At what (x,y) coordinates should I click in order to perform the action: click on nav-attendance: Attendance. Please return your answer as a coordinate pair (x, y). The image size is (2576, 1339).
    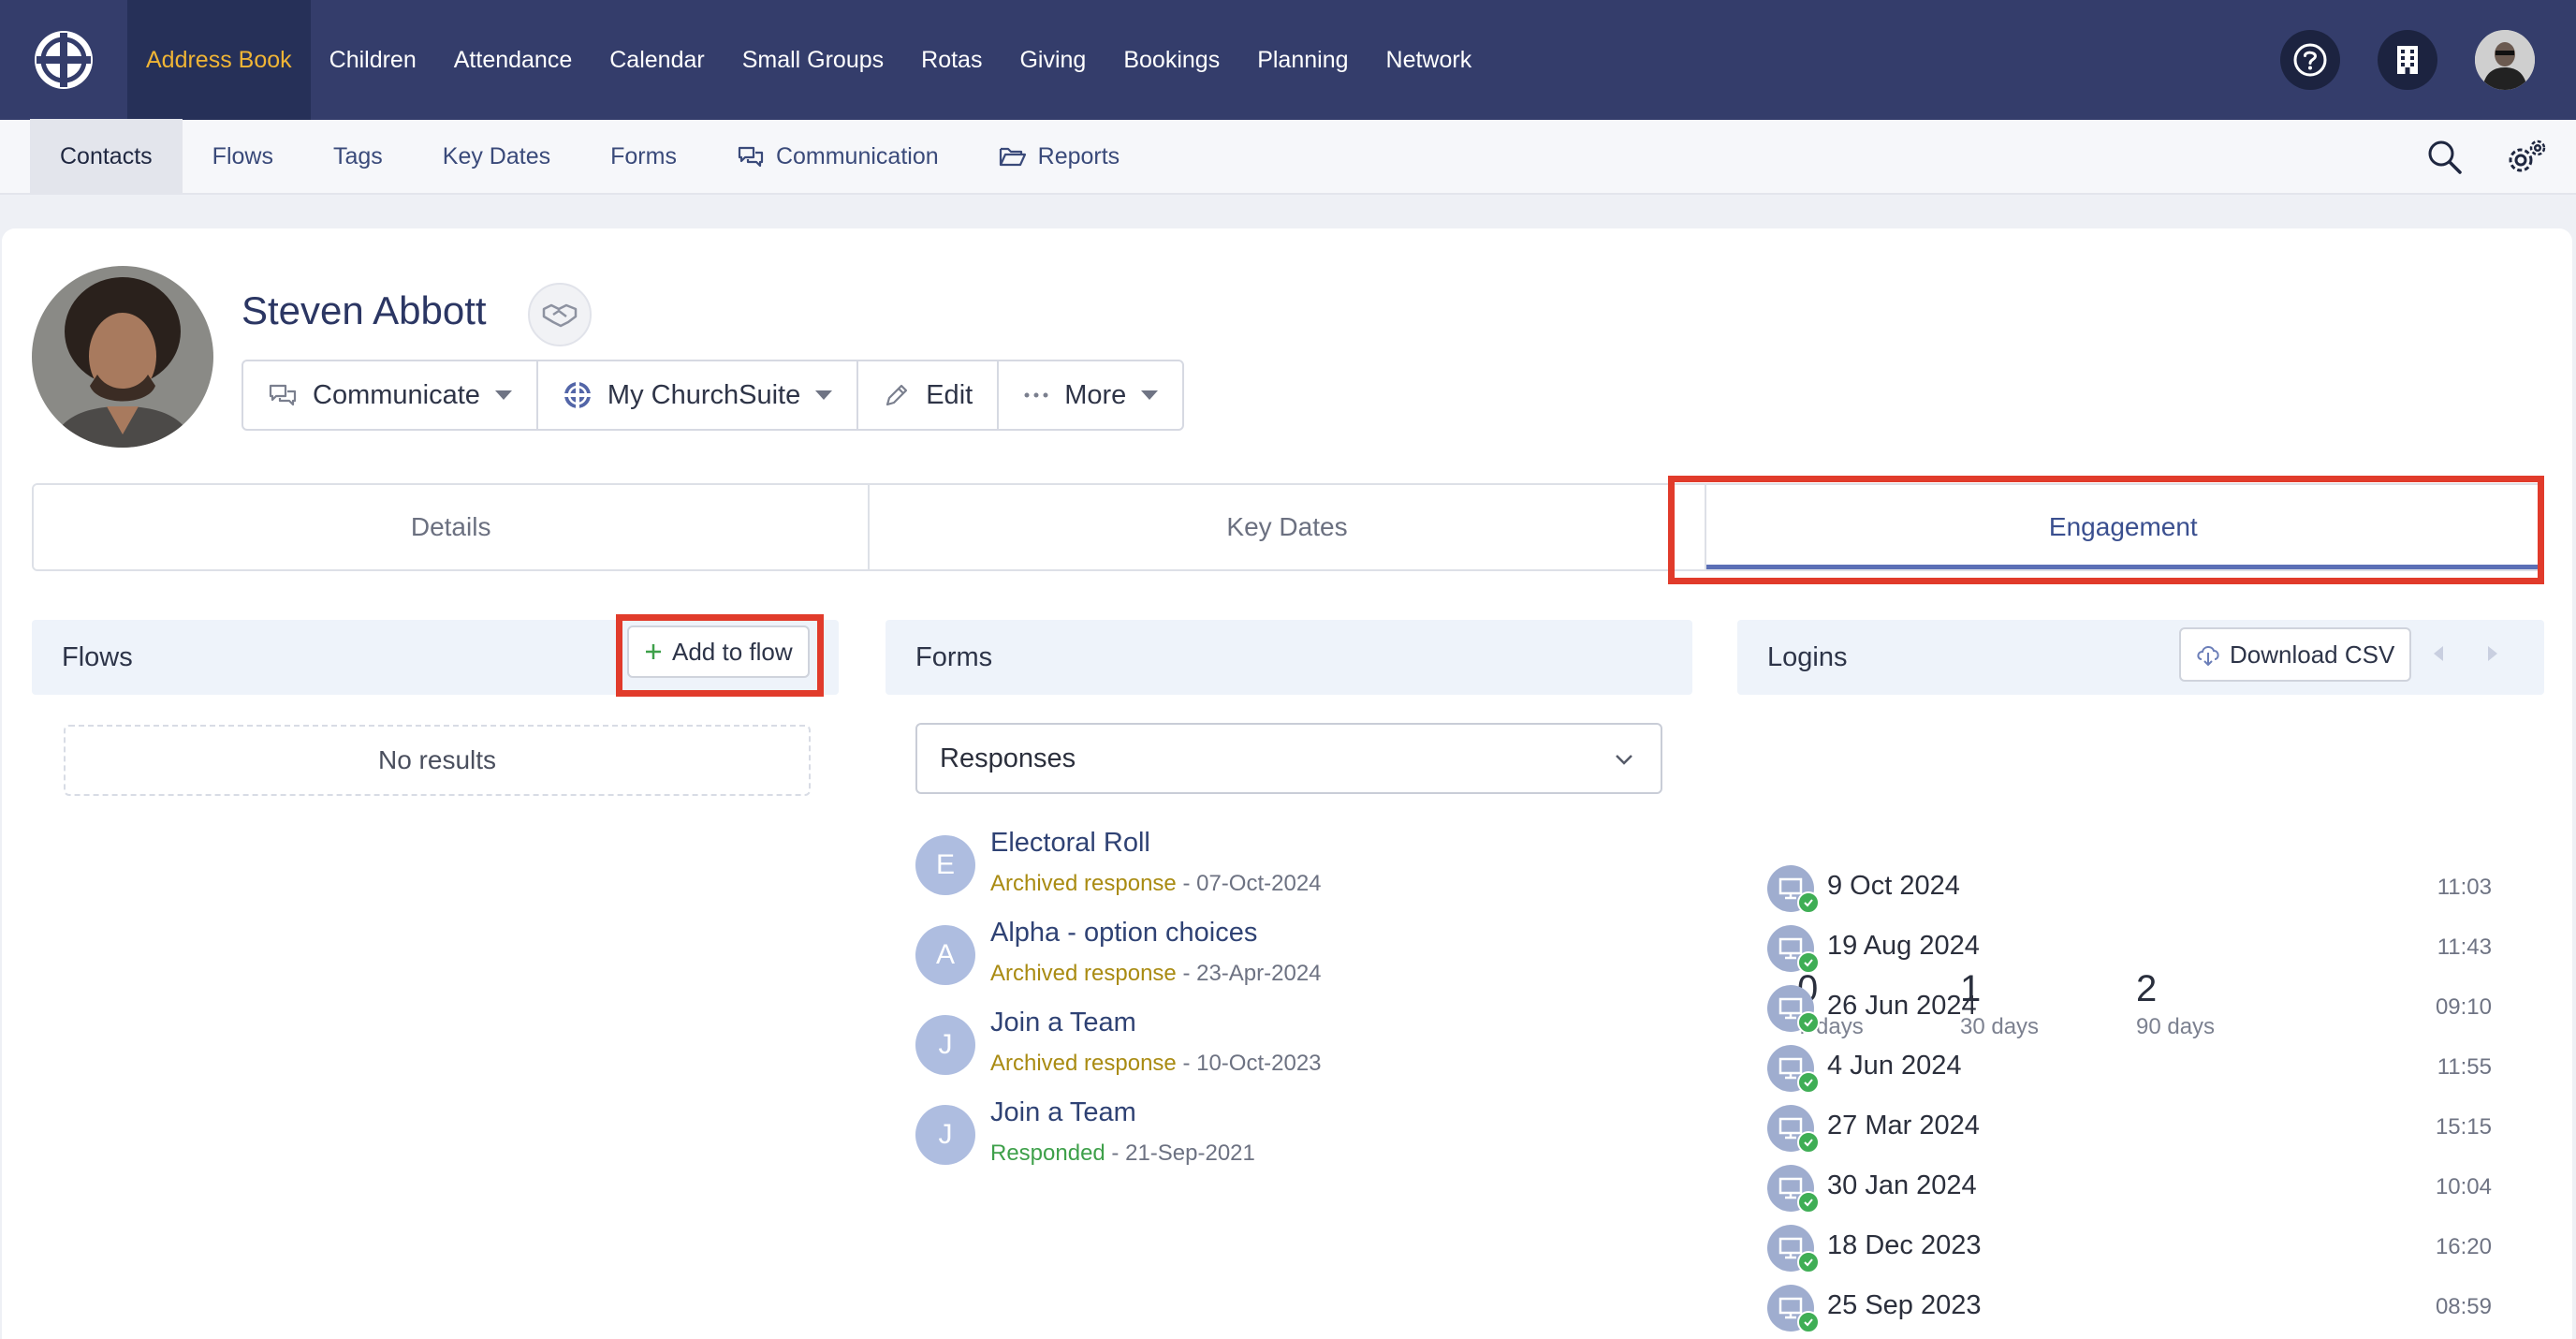
    Looking at the image, I should click on (513, 60).